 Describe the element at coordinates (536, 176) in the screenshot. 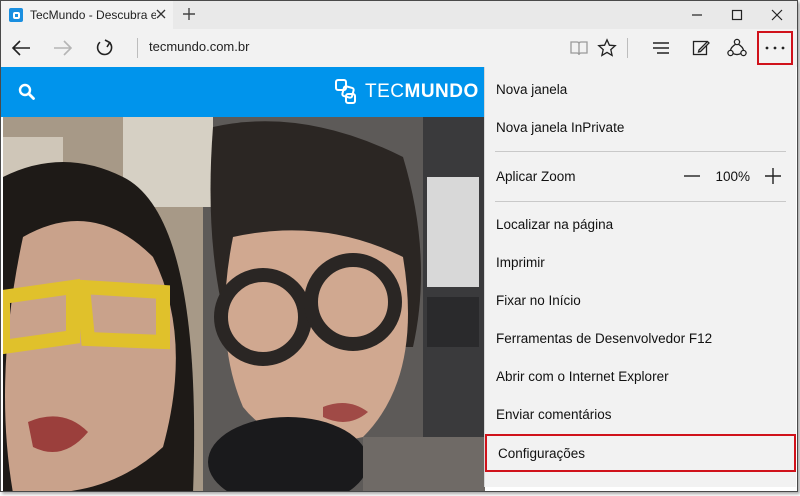

I see `menu-item-label: Aplicar Zoom` at that location.